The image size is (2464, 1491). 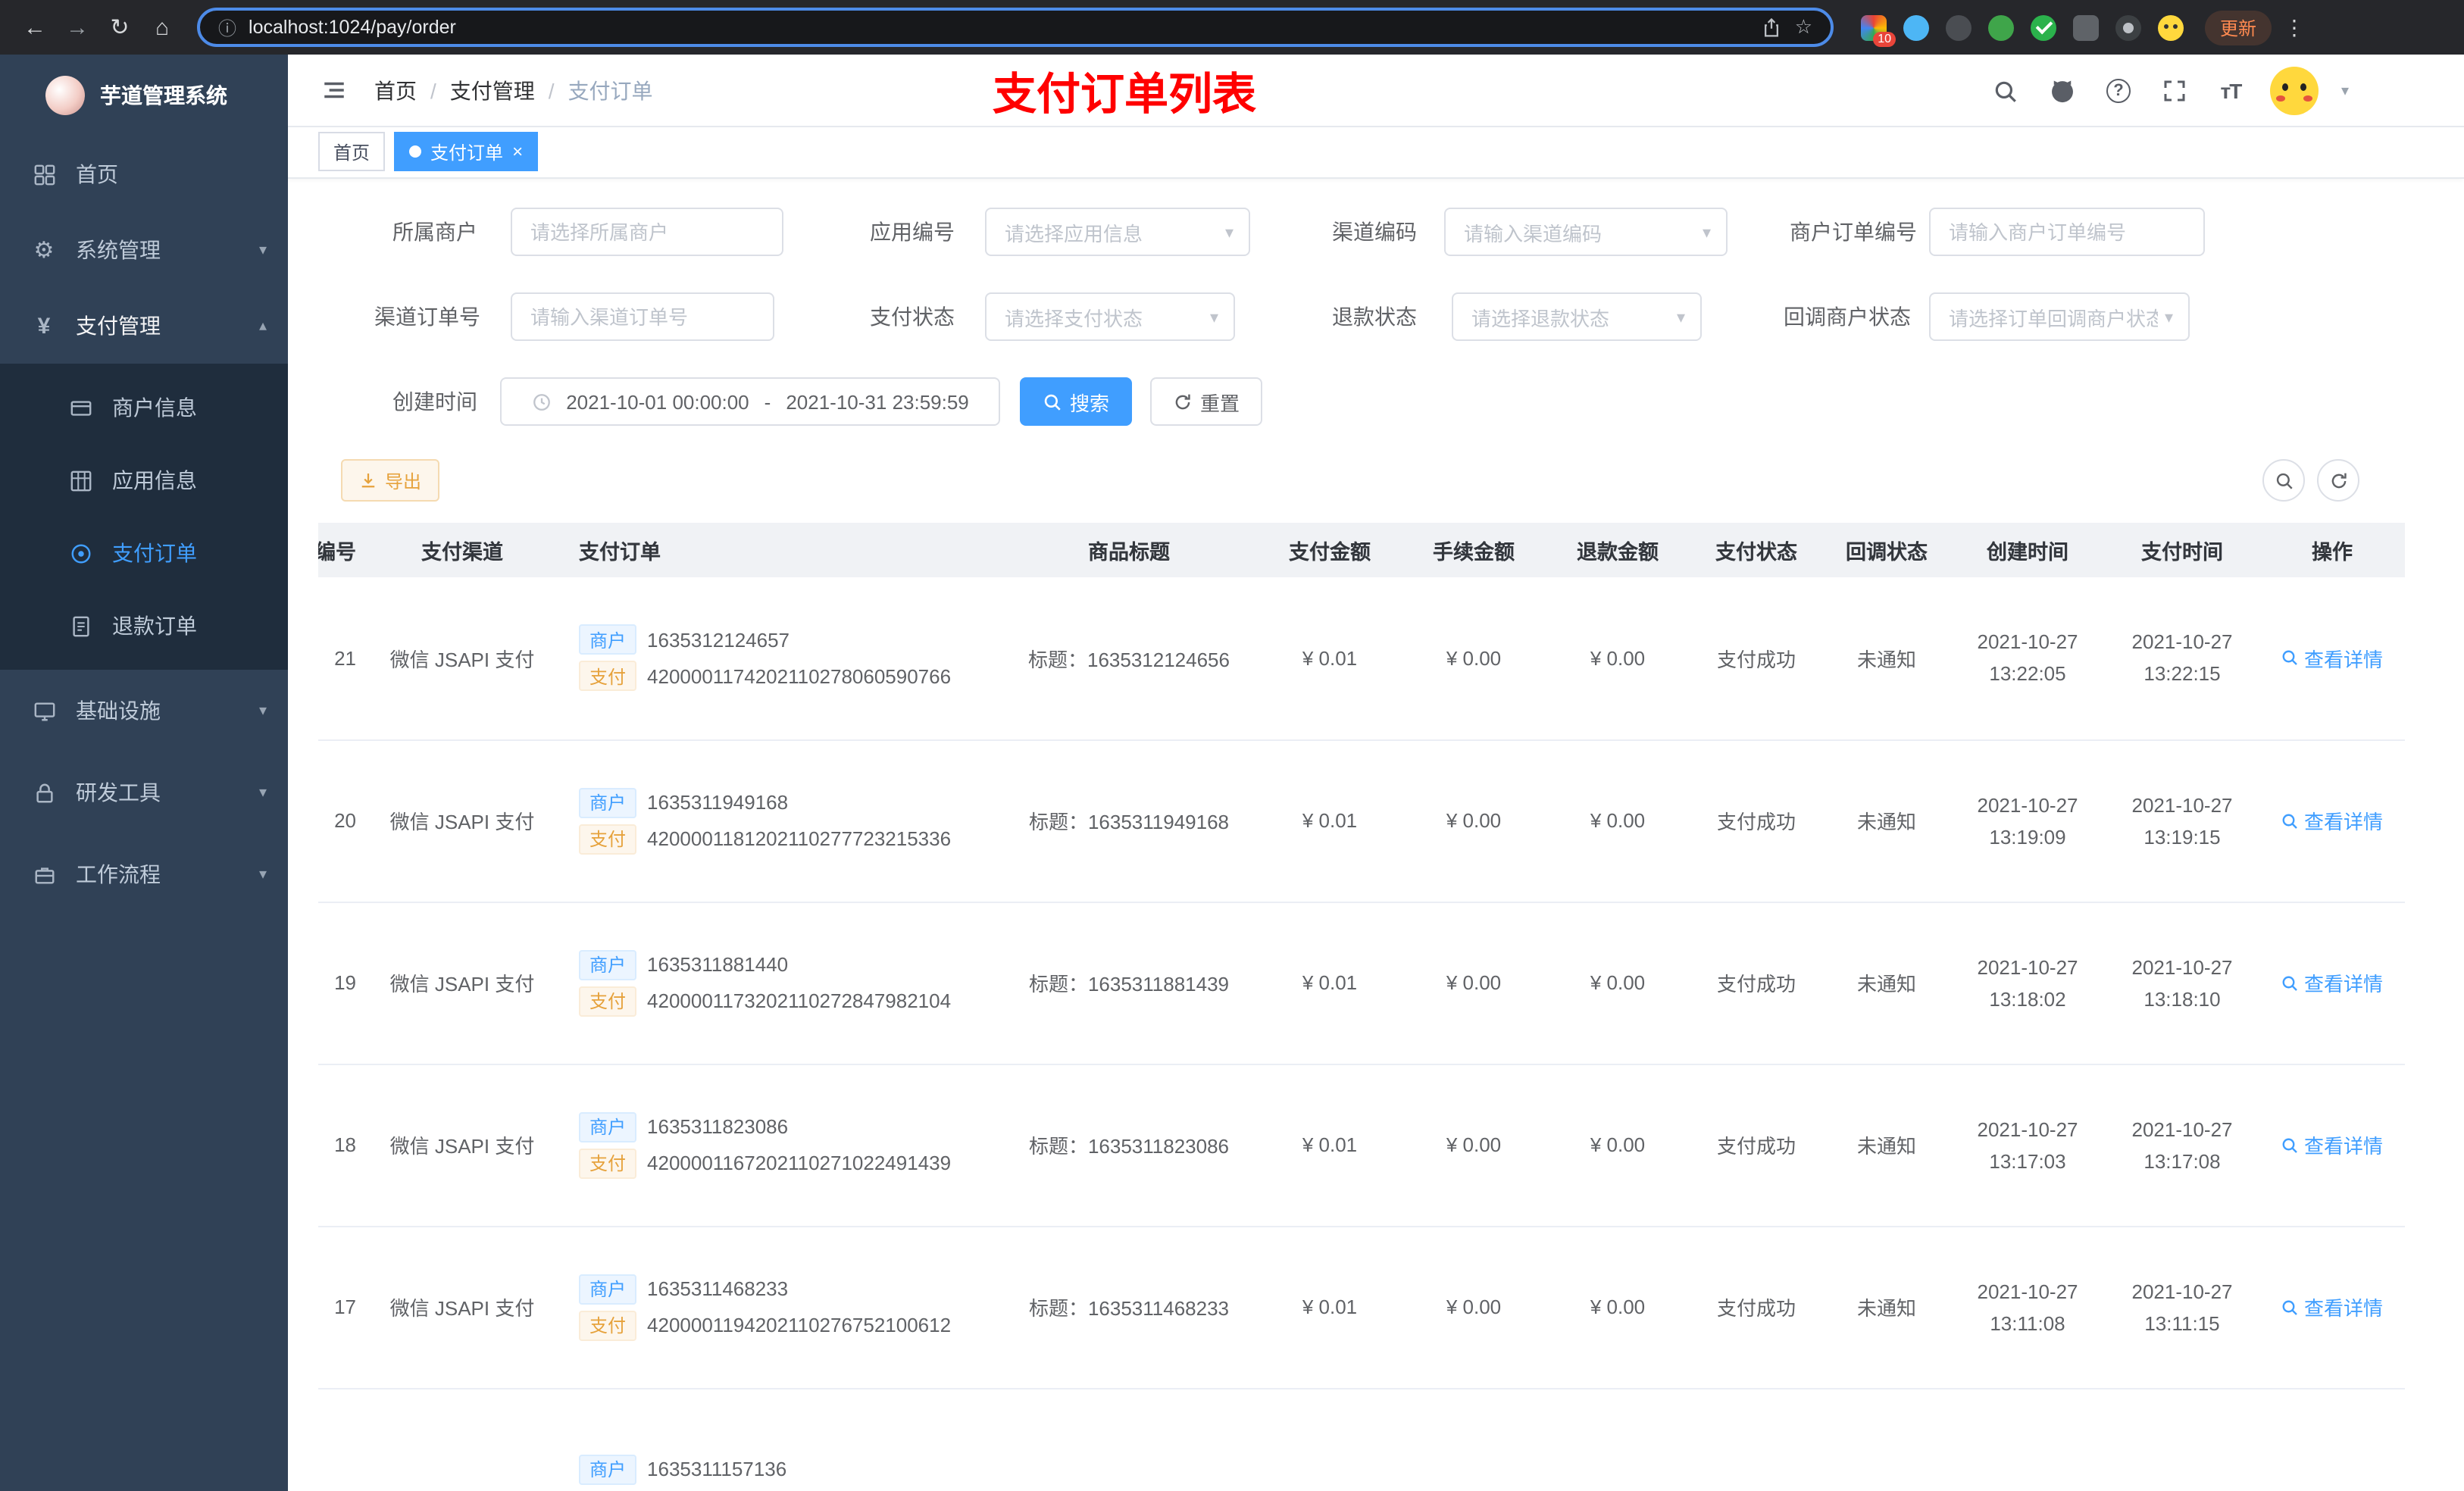 I want to click on clock-icon, so click(x=541, y=401).